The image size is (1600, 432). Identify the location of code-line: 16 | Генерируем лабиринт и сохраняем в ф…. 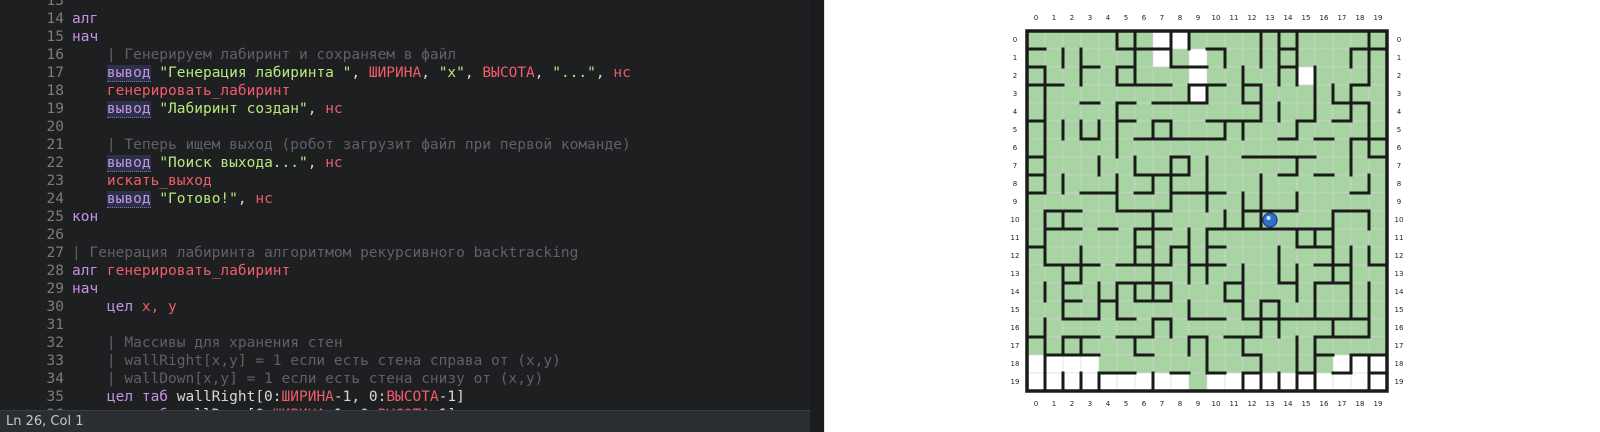
(405, 55).